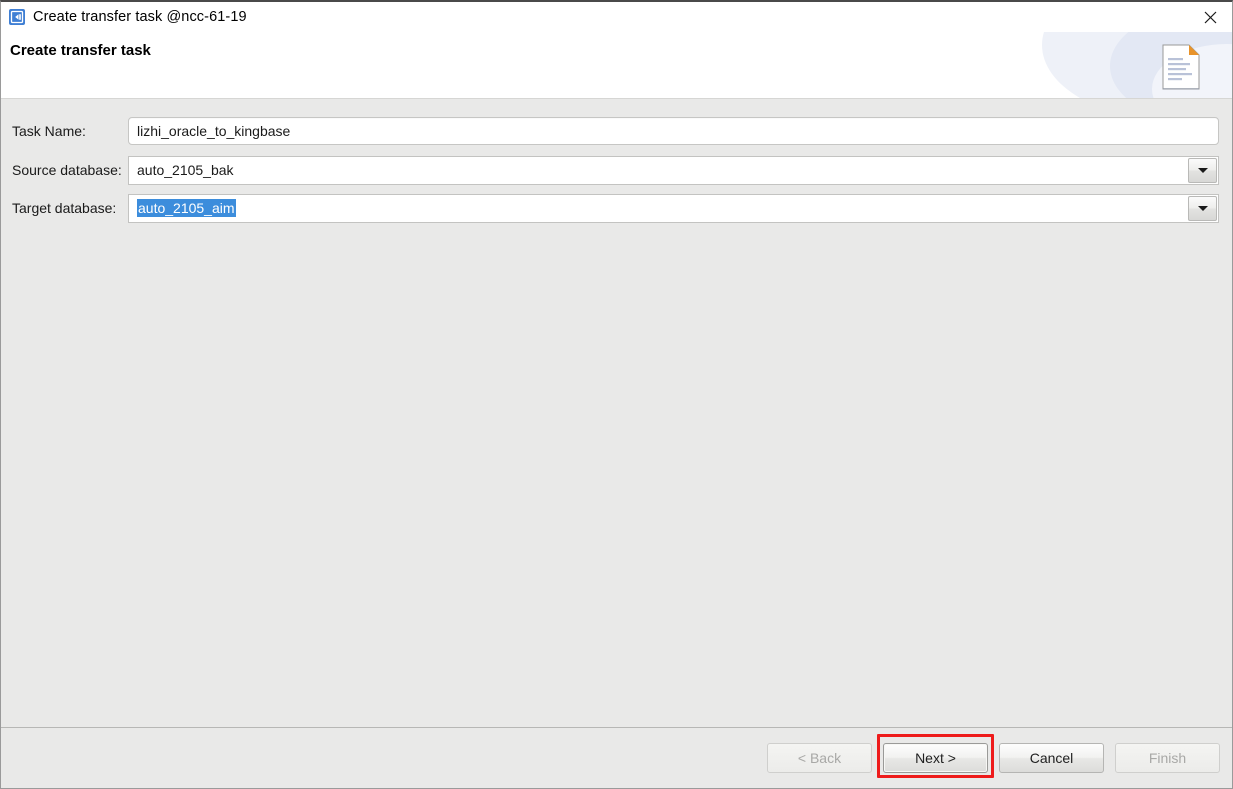  I want to click on next-button: Next >, so click(935, 758).